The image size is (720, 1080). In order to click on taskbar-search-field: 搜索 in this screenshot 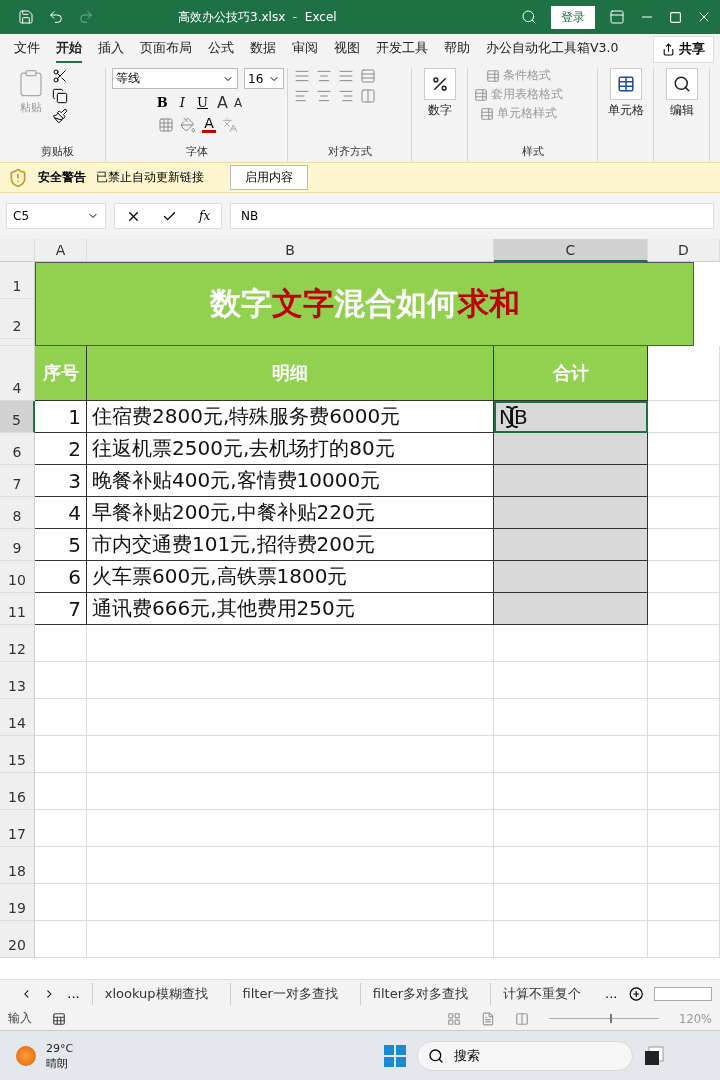, I will do `click(525, 1055)`.